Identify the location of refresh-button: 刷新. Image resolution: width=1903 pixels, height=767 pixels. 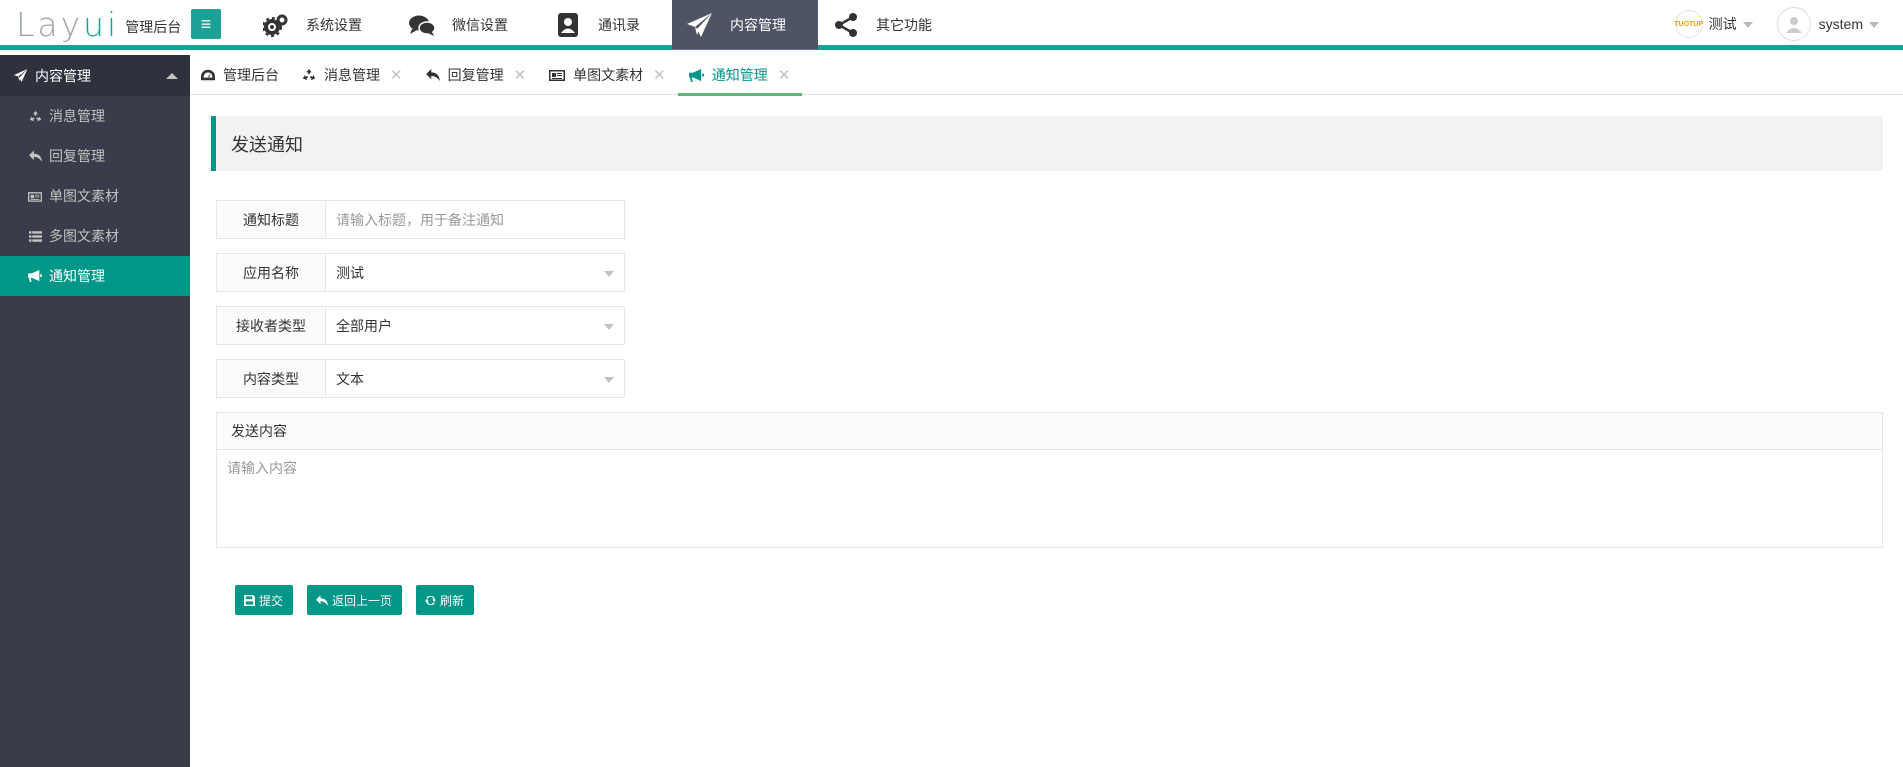
(445, 600).